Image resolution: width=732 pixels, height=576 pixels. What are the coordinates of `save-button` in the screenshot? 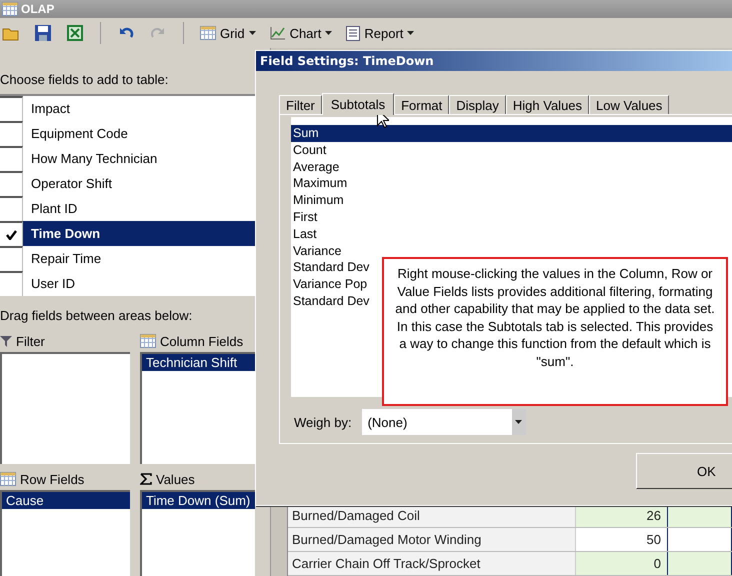 It's located at (43, 33).